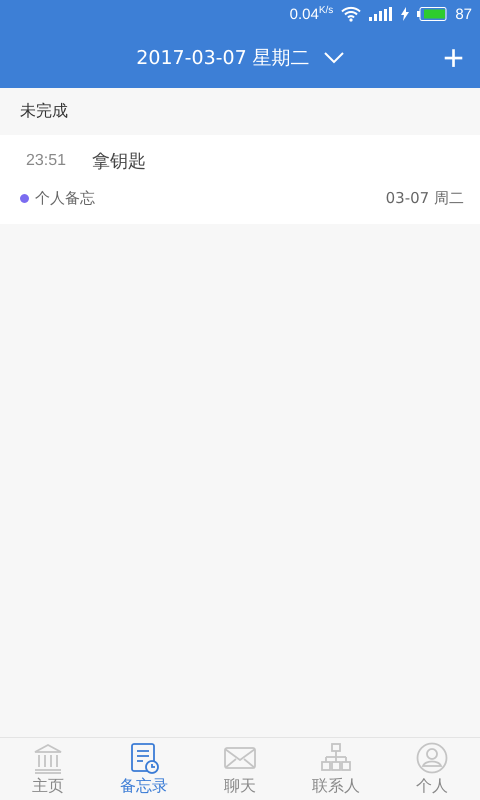 Image resolution: width=480 pixels, height=800 pixels. Describe the element at coordinates (44, 111) in the screenshot. I see `section-header: 未完成` at that location.